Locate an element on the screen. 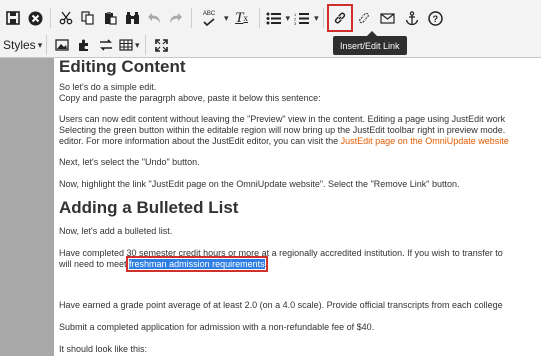  unlink-button is located at coordinates (364, 18).